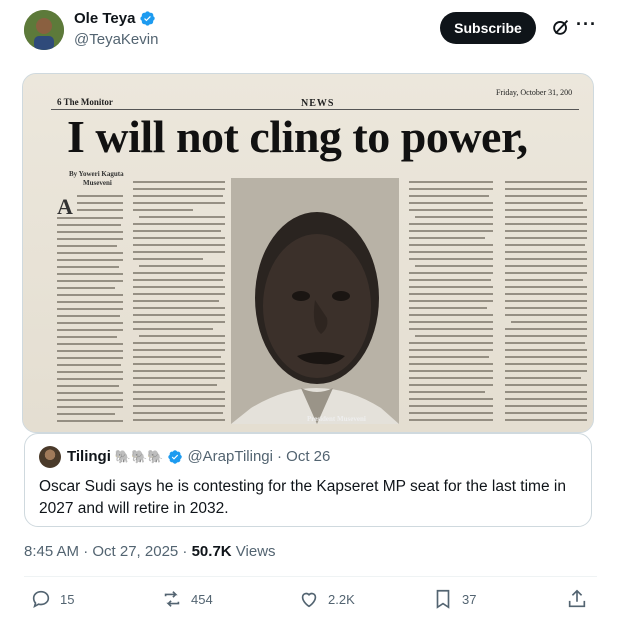 The height and width of the screenshot is (631, 621). I want to click on author-display-name: Ole Teya, so click(104, 18).